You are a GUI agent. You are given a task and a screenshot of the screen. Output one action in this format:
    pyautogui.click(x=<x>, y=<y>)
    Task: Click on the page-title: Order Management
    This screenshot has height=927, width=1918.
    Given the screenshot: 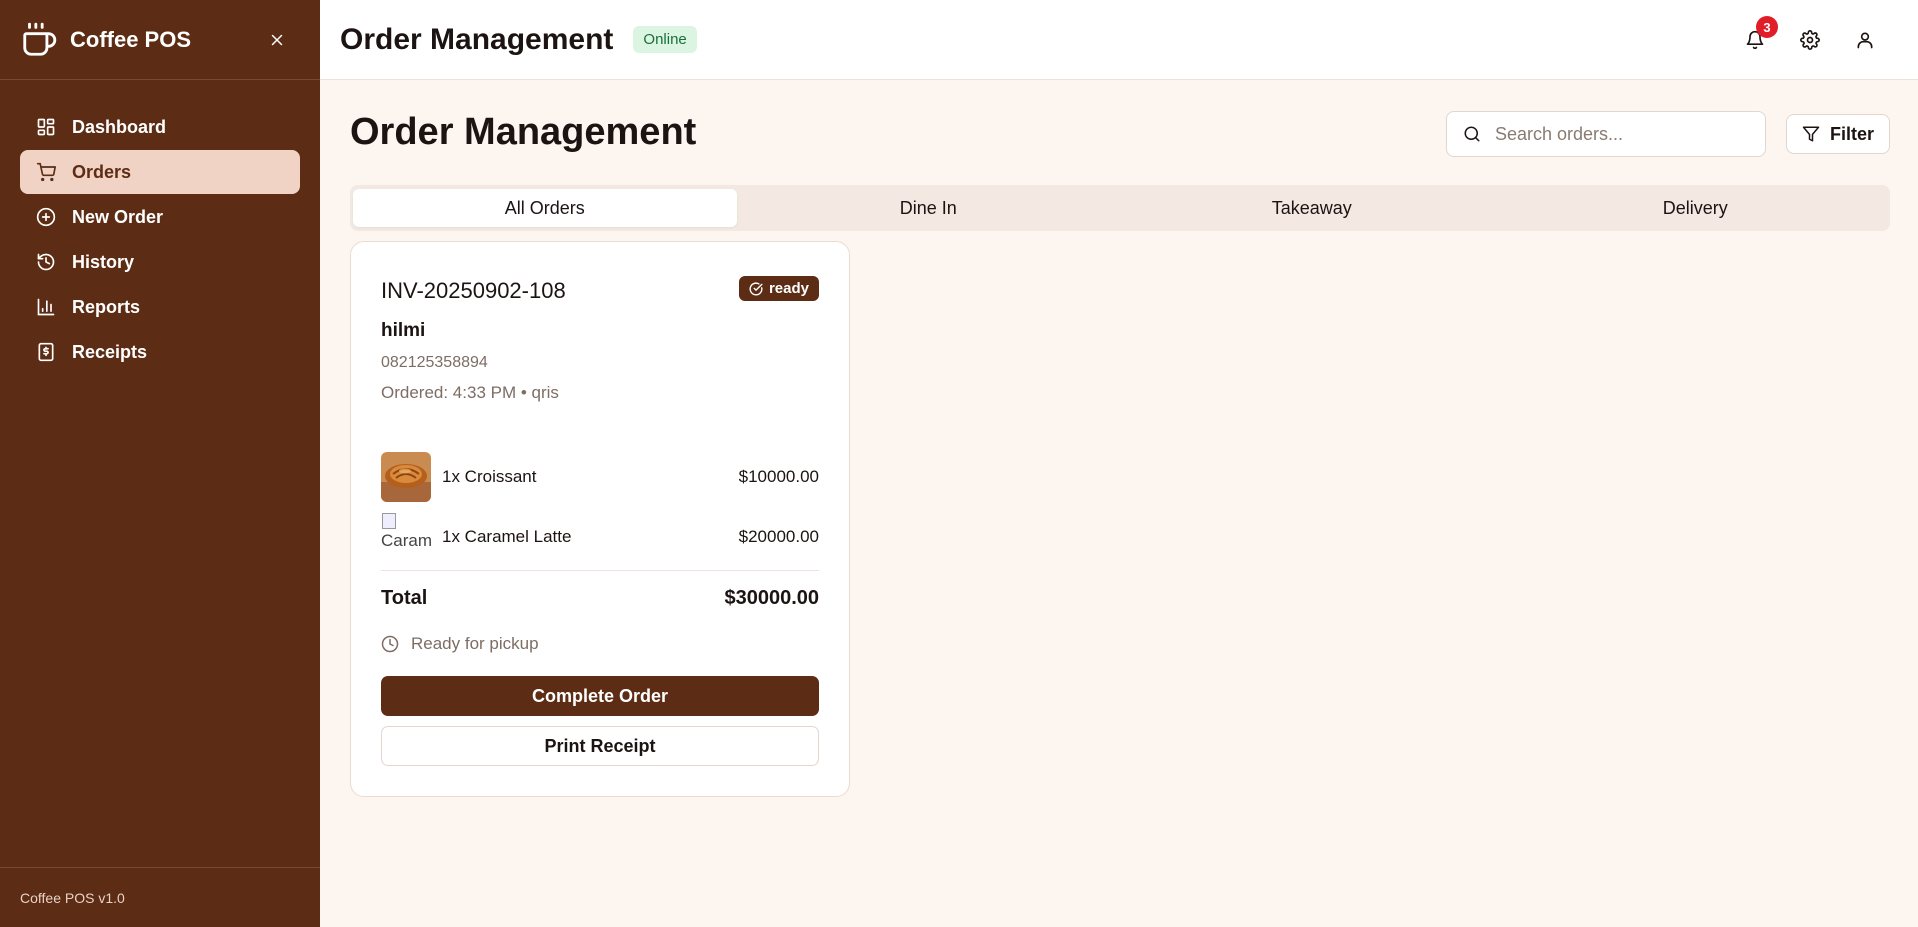 What is the action you would take?
    pyautogui.click(x=523, y=132)
    